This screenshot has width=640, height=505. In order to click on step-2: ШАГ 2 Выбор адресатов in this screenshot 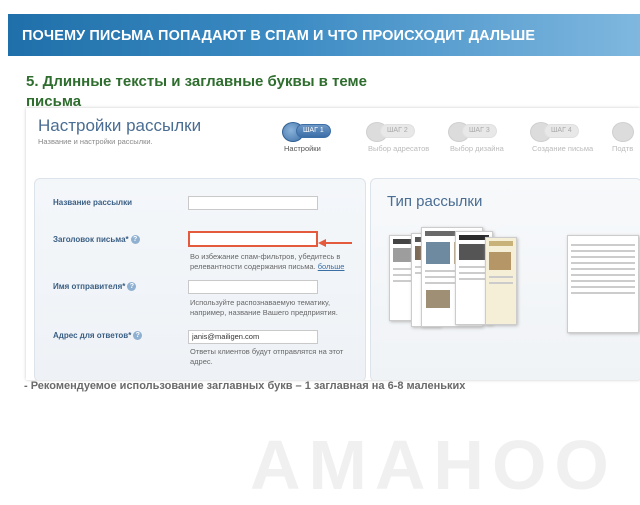, I will do `click(401, 137)`.